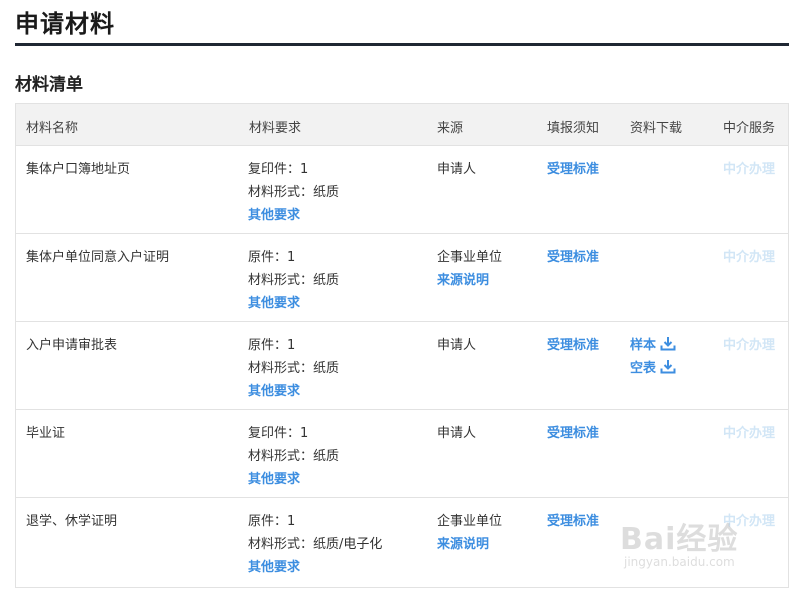 The image size is (811, 591). I want to click on header-download: 资料下载, so click(656, 128).